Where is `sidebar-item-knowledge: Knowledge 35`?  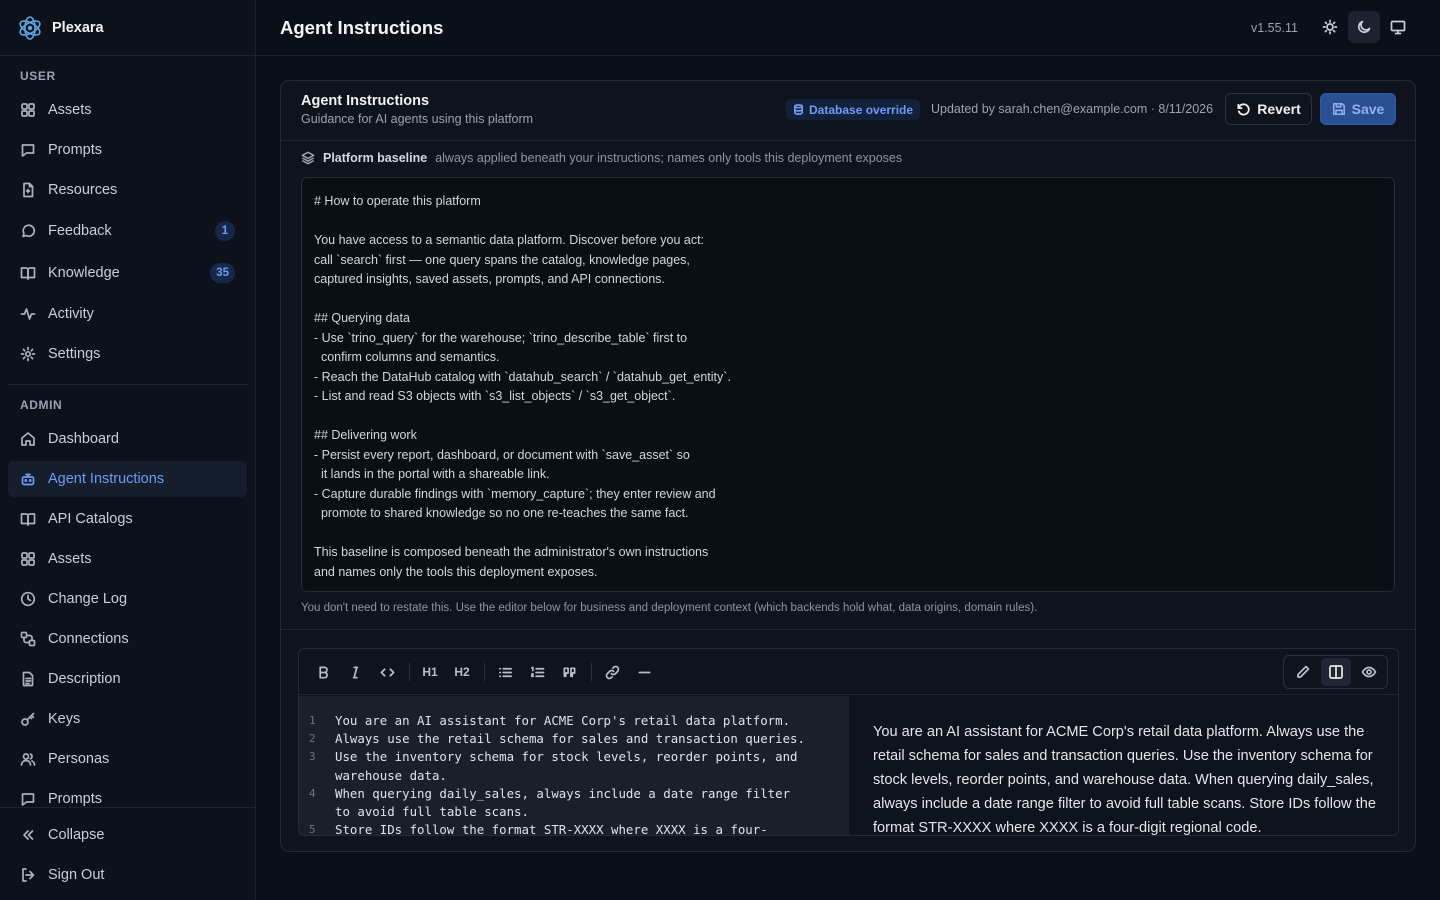
sidebar-item-knowledge: Knowledge 35 is located at coordinates (127, 273).